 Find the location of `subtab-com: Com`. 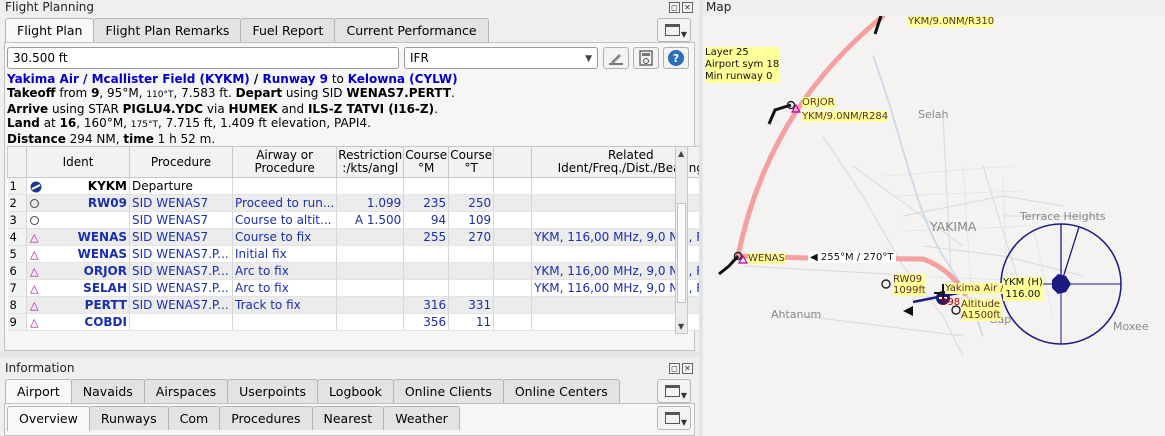

subtab-com: Com is located at coordinates (194, 418).